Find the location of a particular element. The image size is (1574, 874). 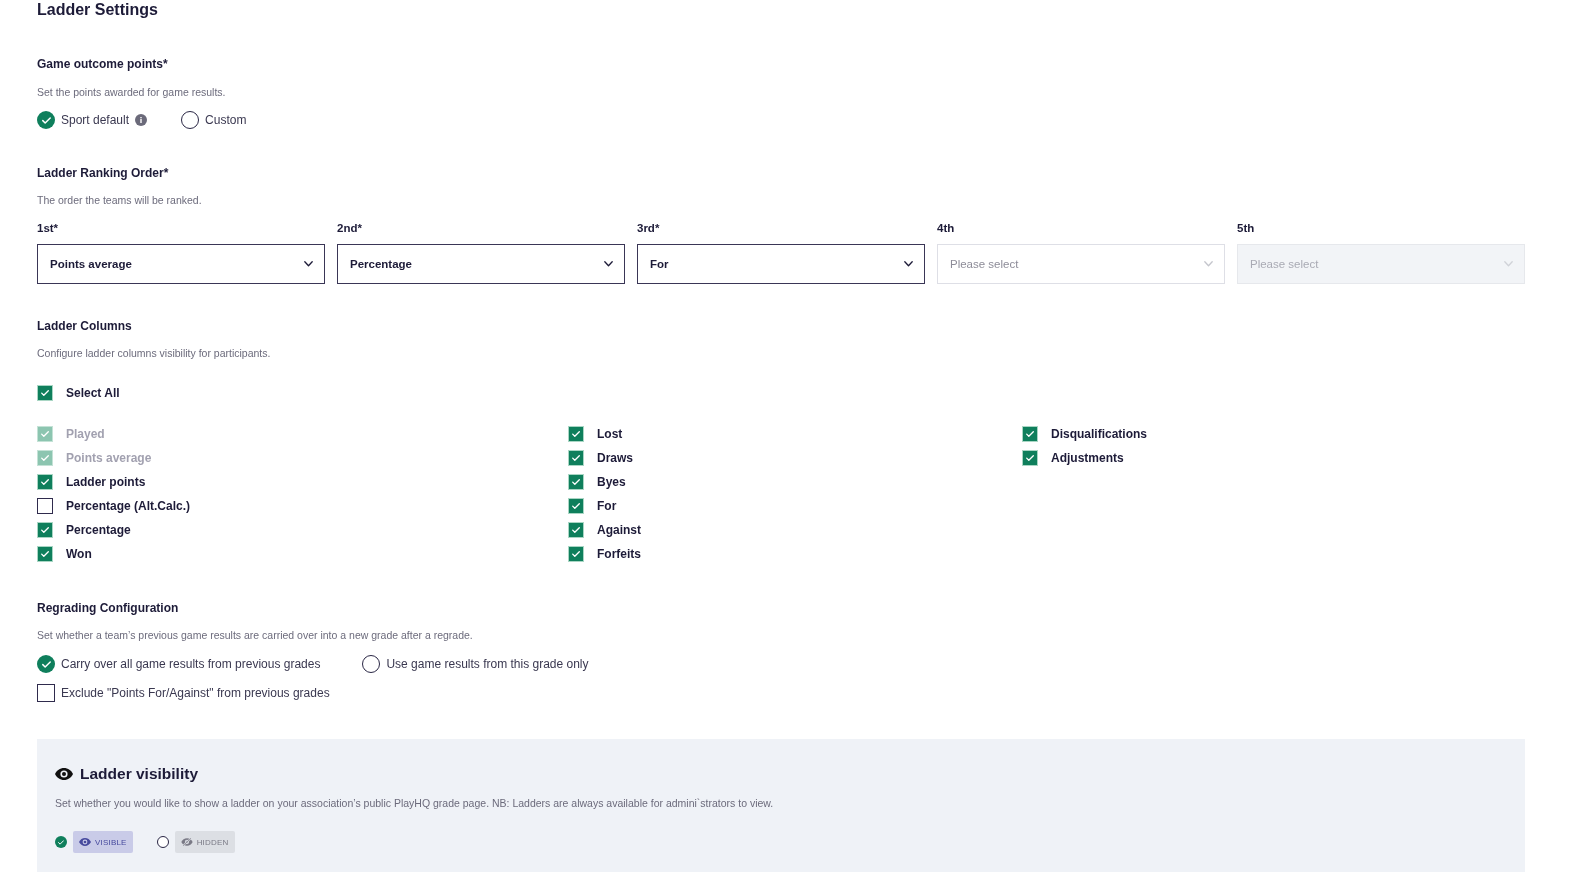

dropdown: Percentage is located at coordinates (481, 264).